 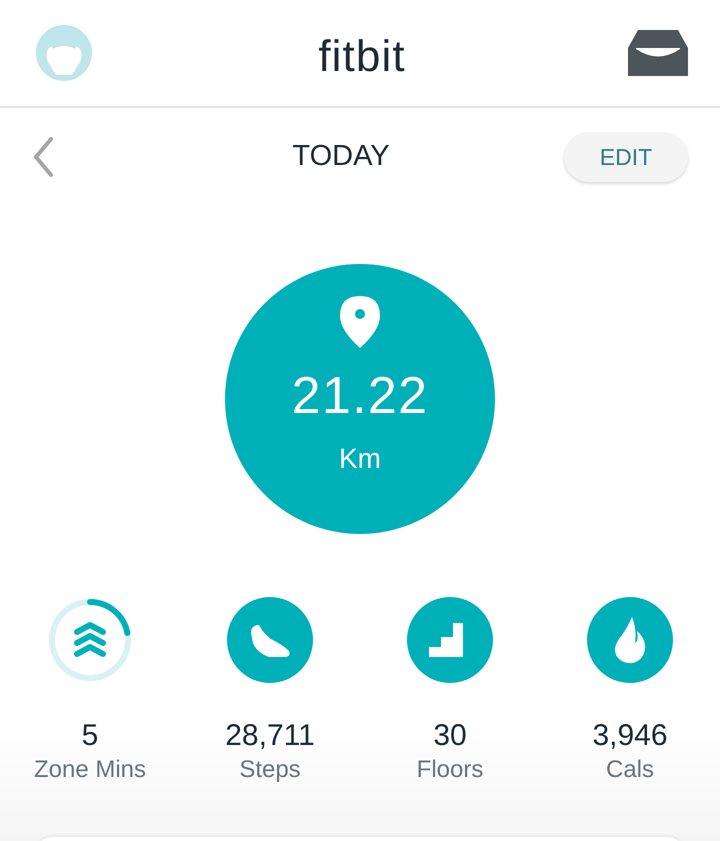 I want to click on app-logo: fitbit, so click(x=362, y=57).